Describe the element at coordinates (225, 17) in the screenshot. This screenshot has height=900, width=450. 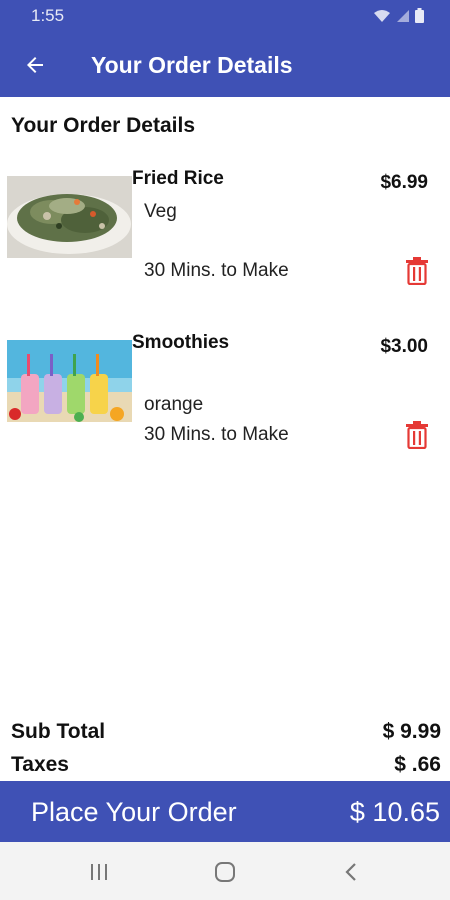
I see `status-bar: 1:55` at that location.